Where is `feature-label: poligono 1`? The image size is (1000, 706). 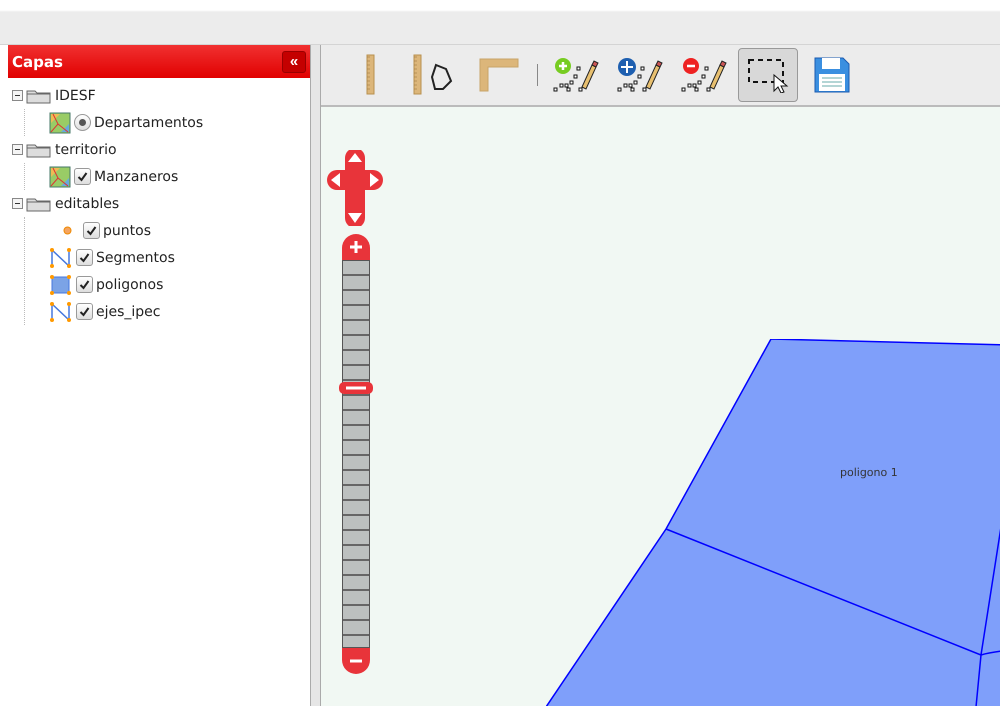 feature-label: poligono 1 is located at coordinates (869, 472).